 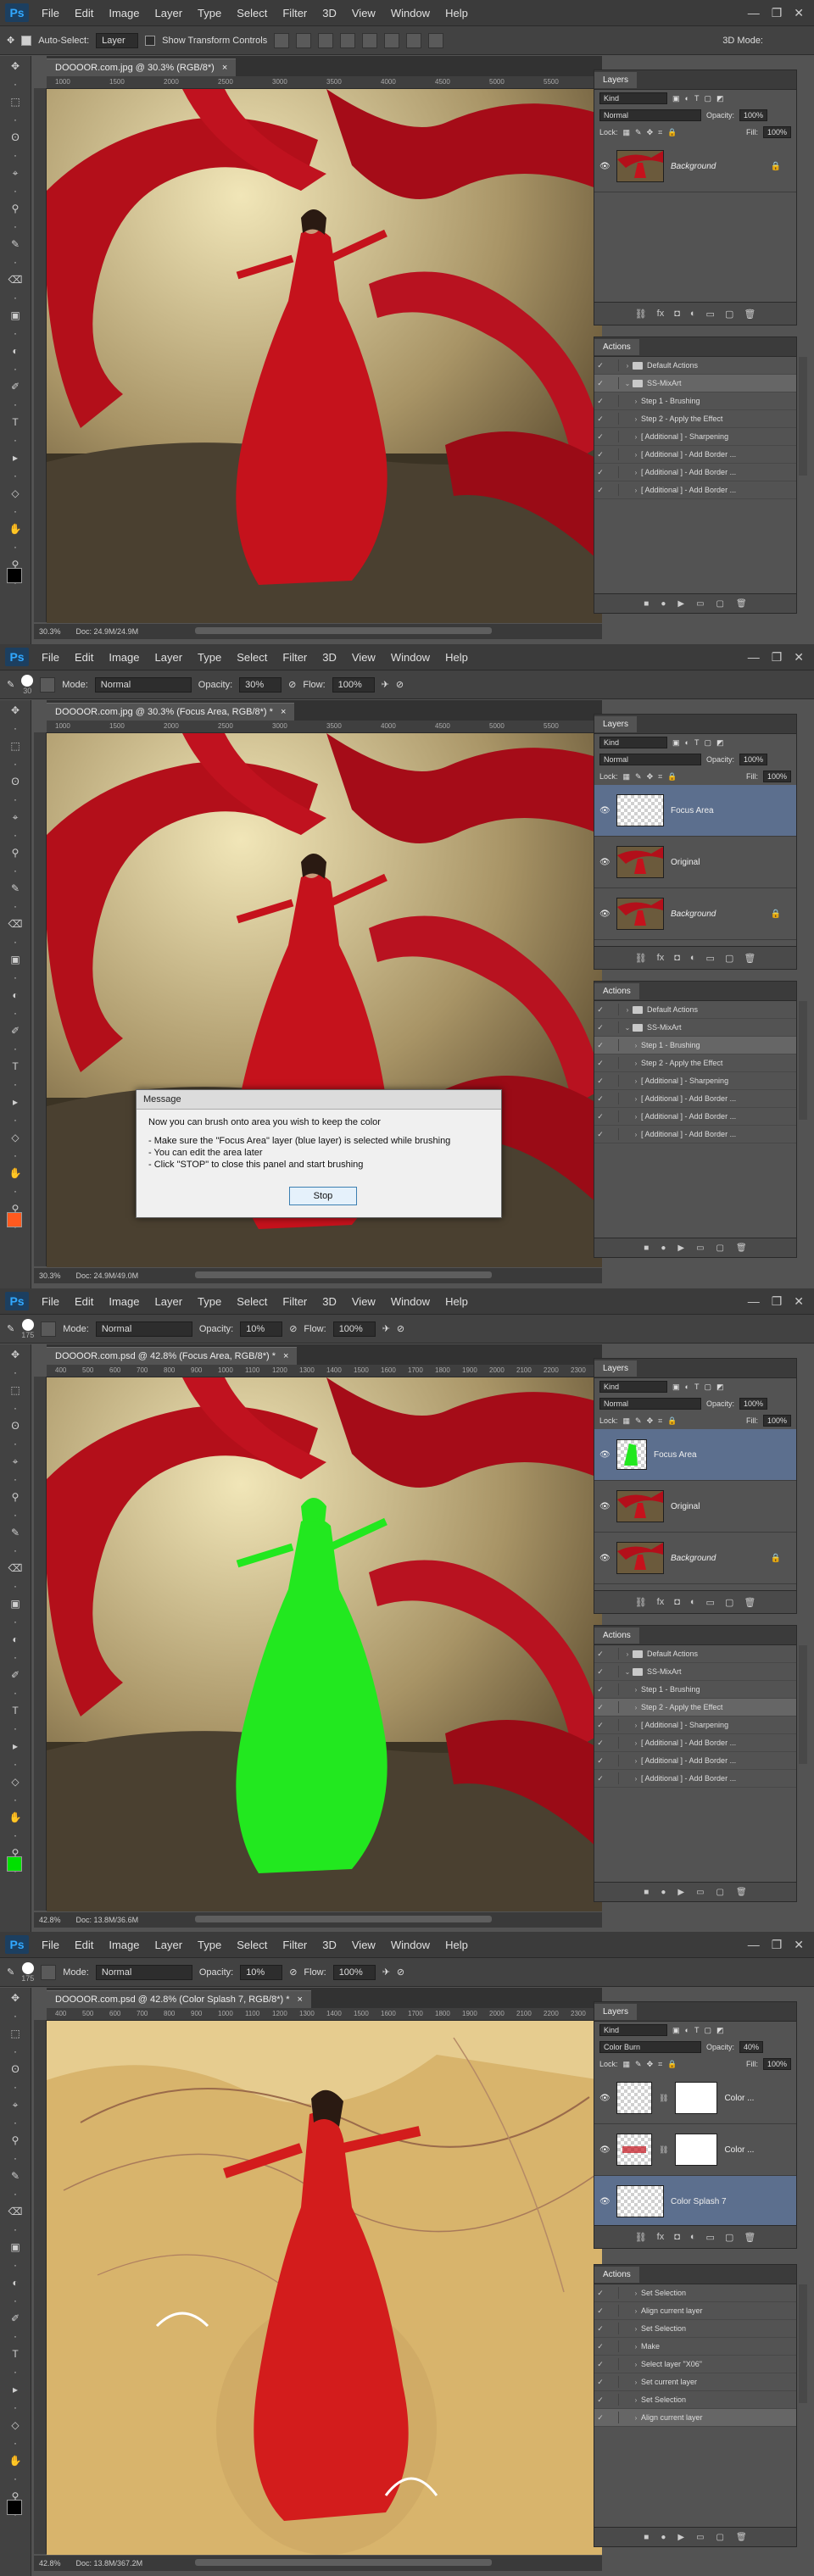 What do you see at coordinates (776, 1421) in the screenshot?
I see `fill-field: 100%` at bounding box center [776, 1421].